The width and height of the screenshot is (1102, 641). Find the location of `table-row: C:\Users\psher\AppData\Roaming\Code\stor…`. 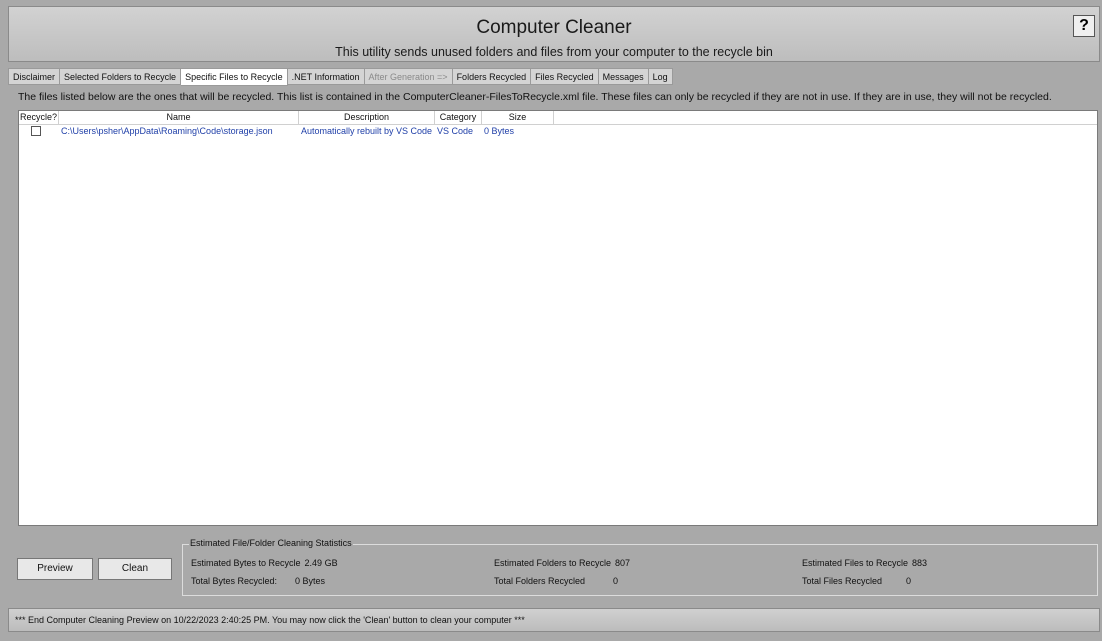

table-row: C:\Users\psher\AppData\Roaming\Code\stor… is located at coordinates (558, 131).